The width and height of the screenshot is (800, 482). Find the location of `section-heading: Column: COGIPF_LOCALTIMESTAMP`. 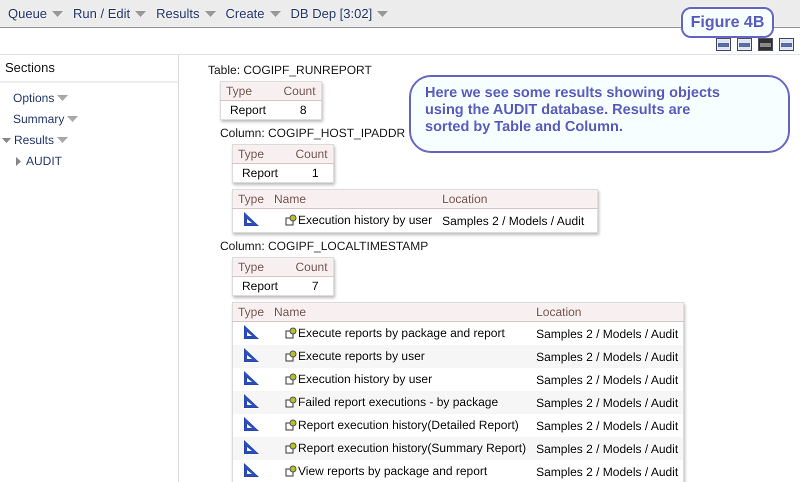

section-heading: Column: COGIPF_LOCALTIMESTAMP is located at coordinates (324, 246).